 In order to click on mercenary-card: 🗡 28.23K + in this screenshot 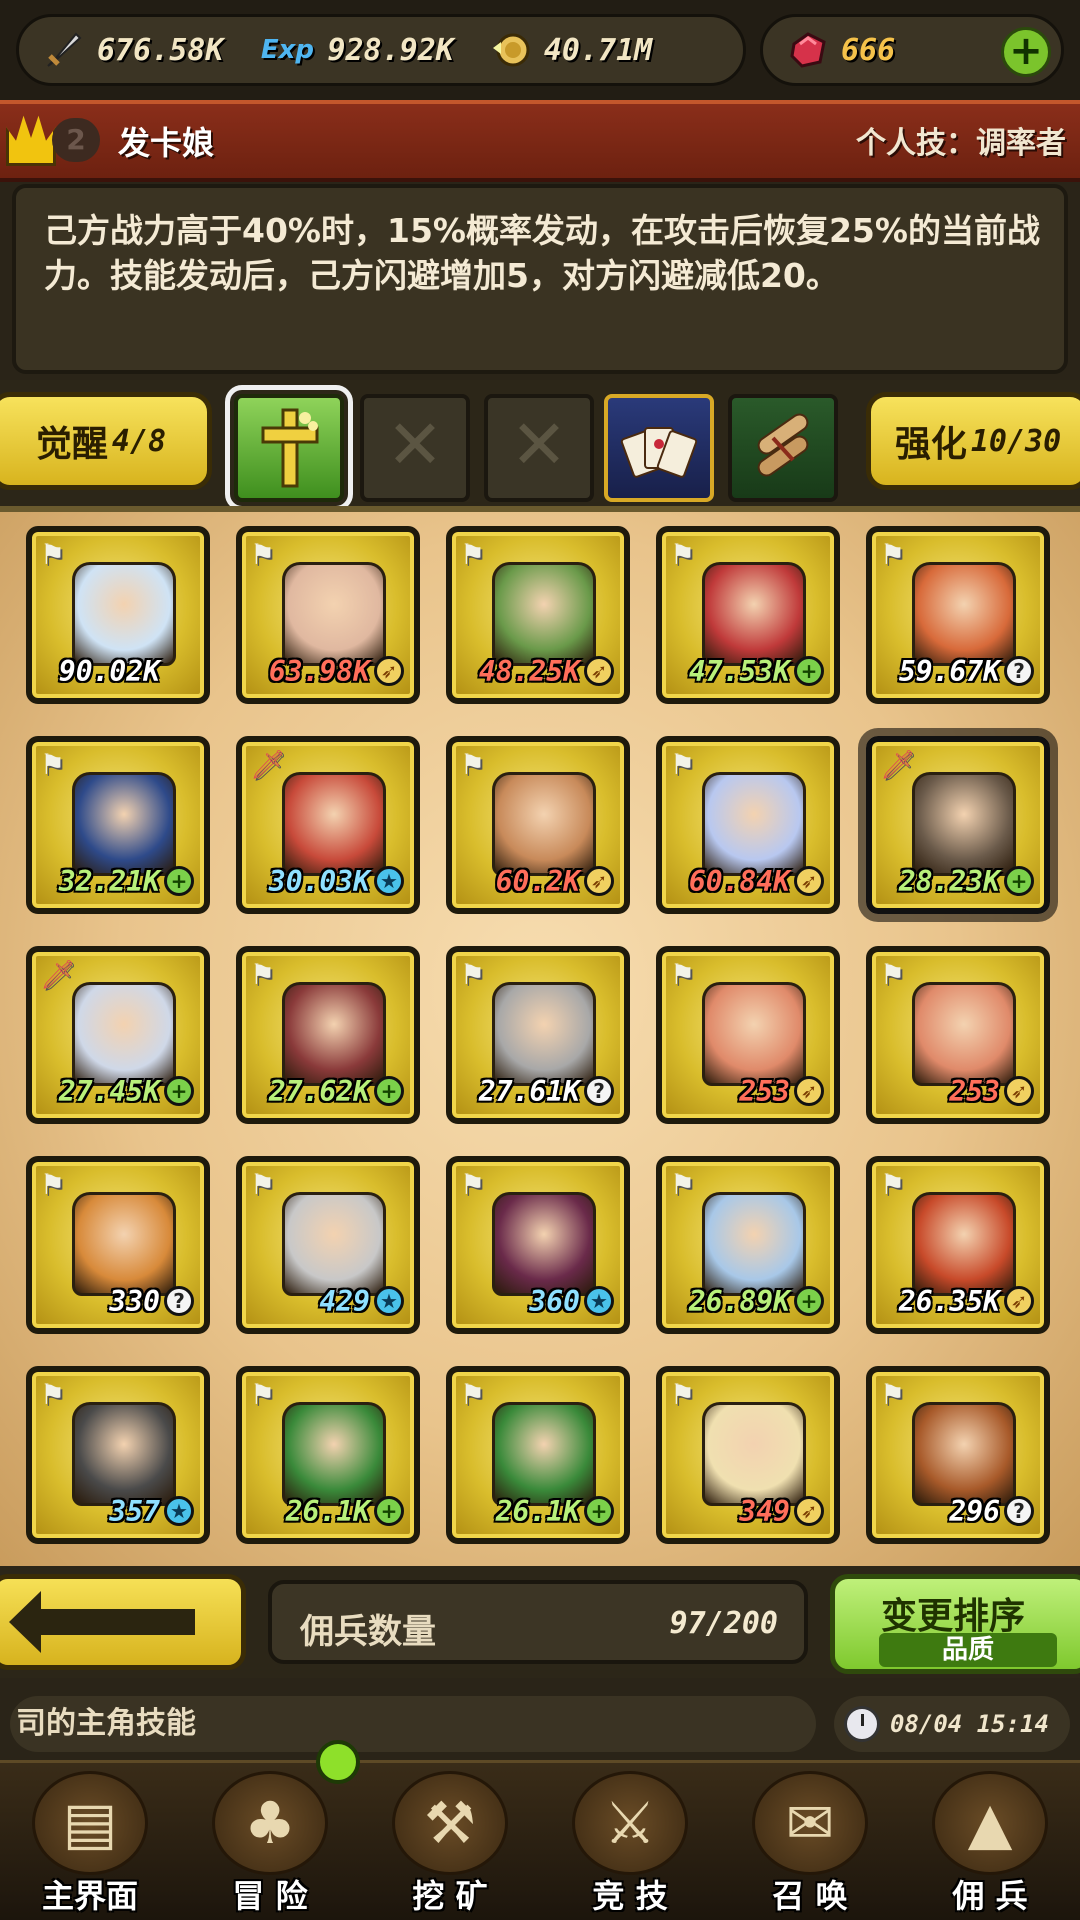, I will do `click(958, 825)`.